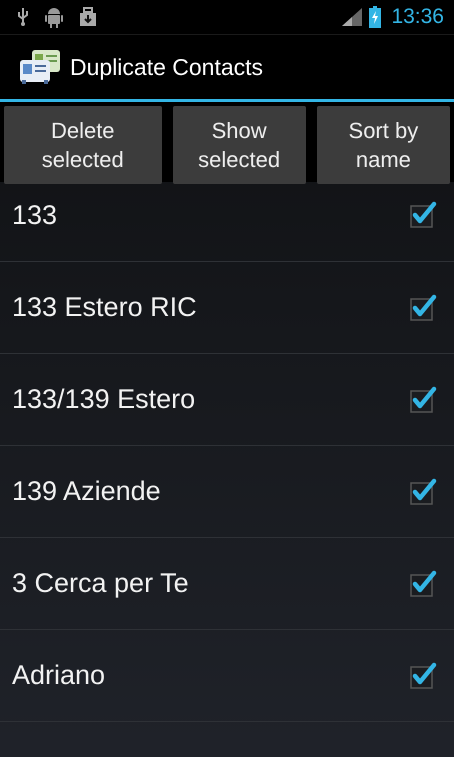 The height and width of the screenshot is (757, 454). I want to click on contact-row: Adriano, so click(227, 676).